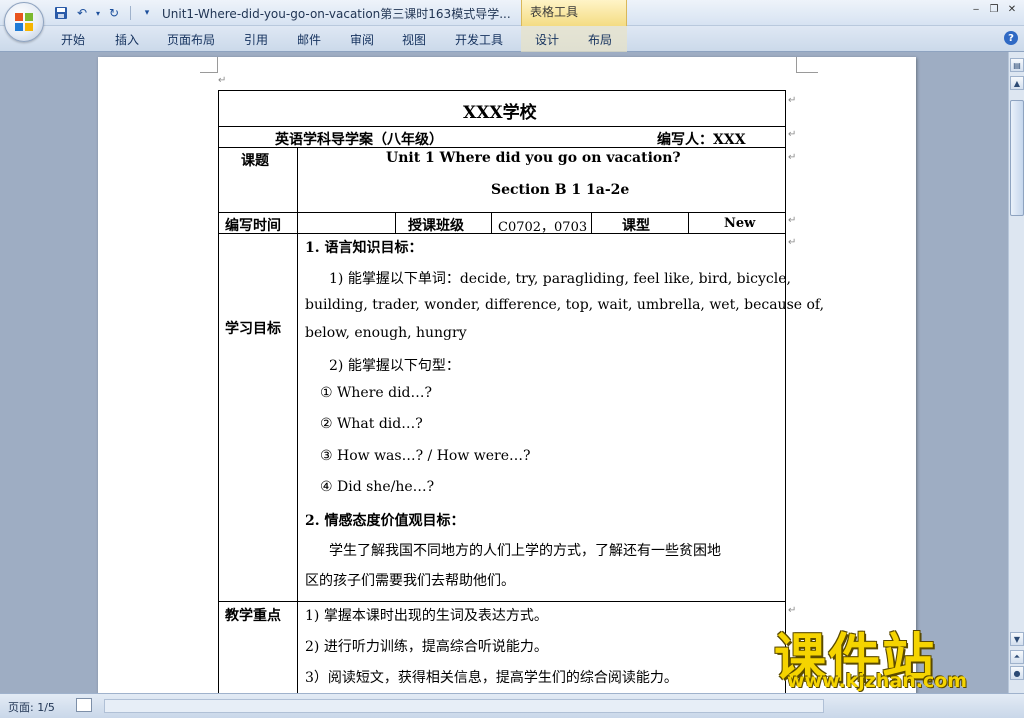  I want to click on table-cell-class-value: C0702，0703, so click(541, 223).